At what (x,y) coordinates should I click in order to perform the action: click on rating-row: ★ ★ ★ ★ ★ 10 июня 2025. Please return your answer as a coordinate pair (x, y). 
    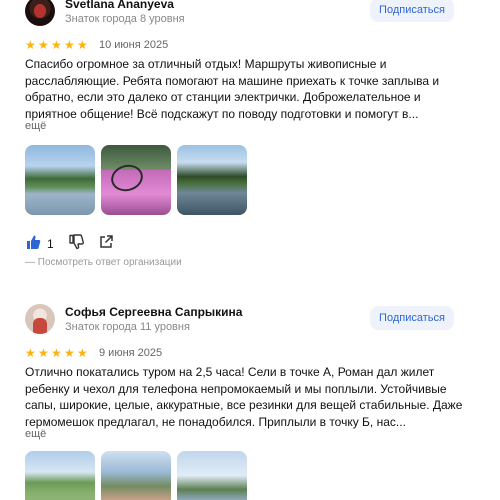
    Looking at the image, I should click on (96, 45).